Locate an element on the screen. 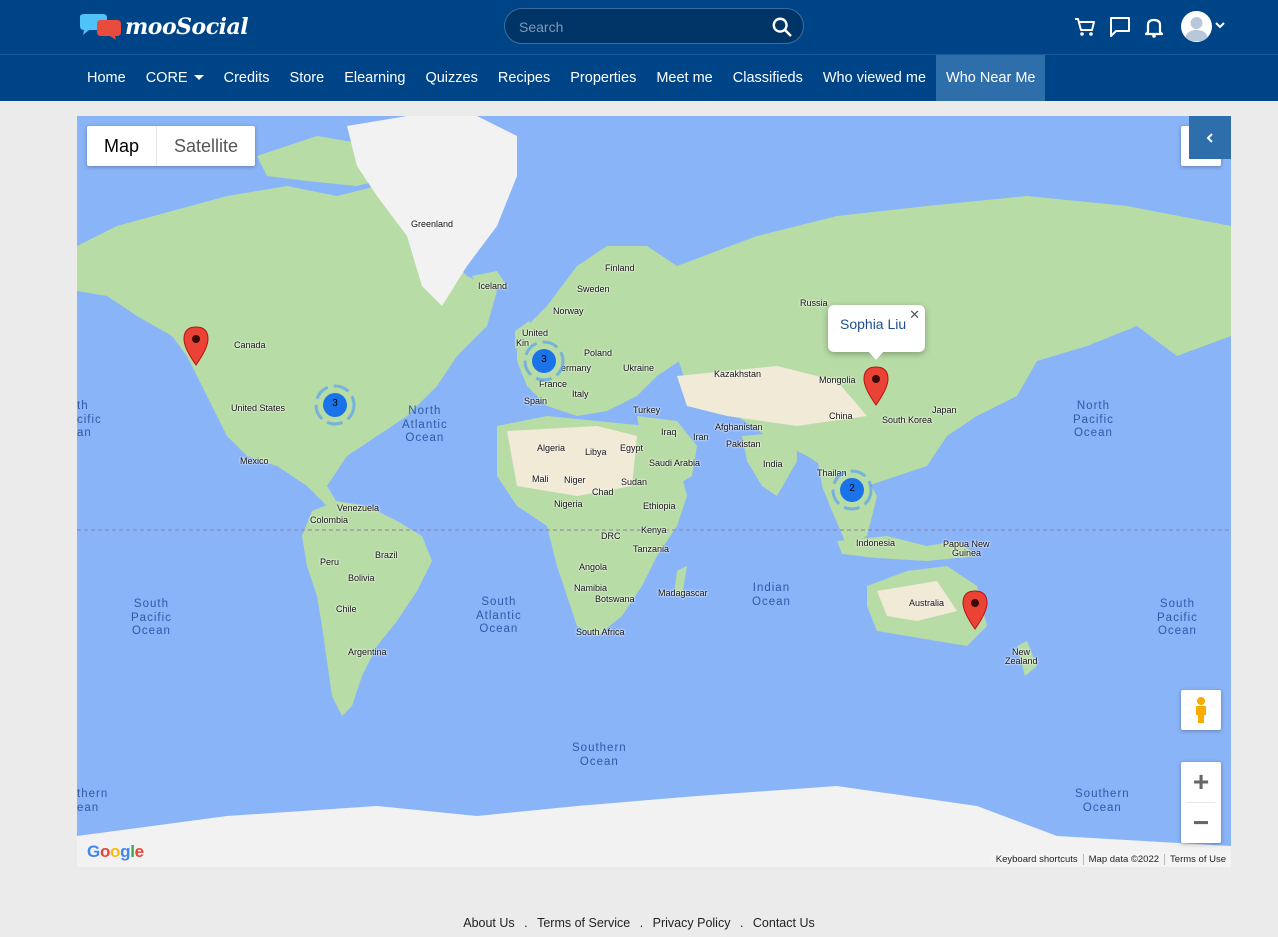 The height and width of the screenshot is (937, 1278). chat-icon is located at coordinates (1120, 27).